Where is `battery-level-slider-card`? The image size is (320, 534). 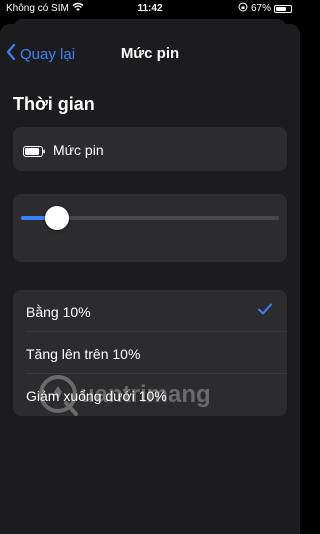
battery-level-slider-card is located at coordinates (150, 228).